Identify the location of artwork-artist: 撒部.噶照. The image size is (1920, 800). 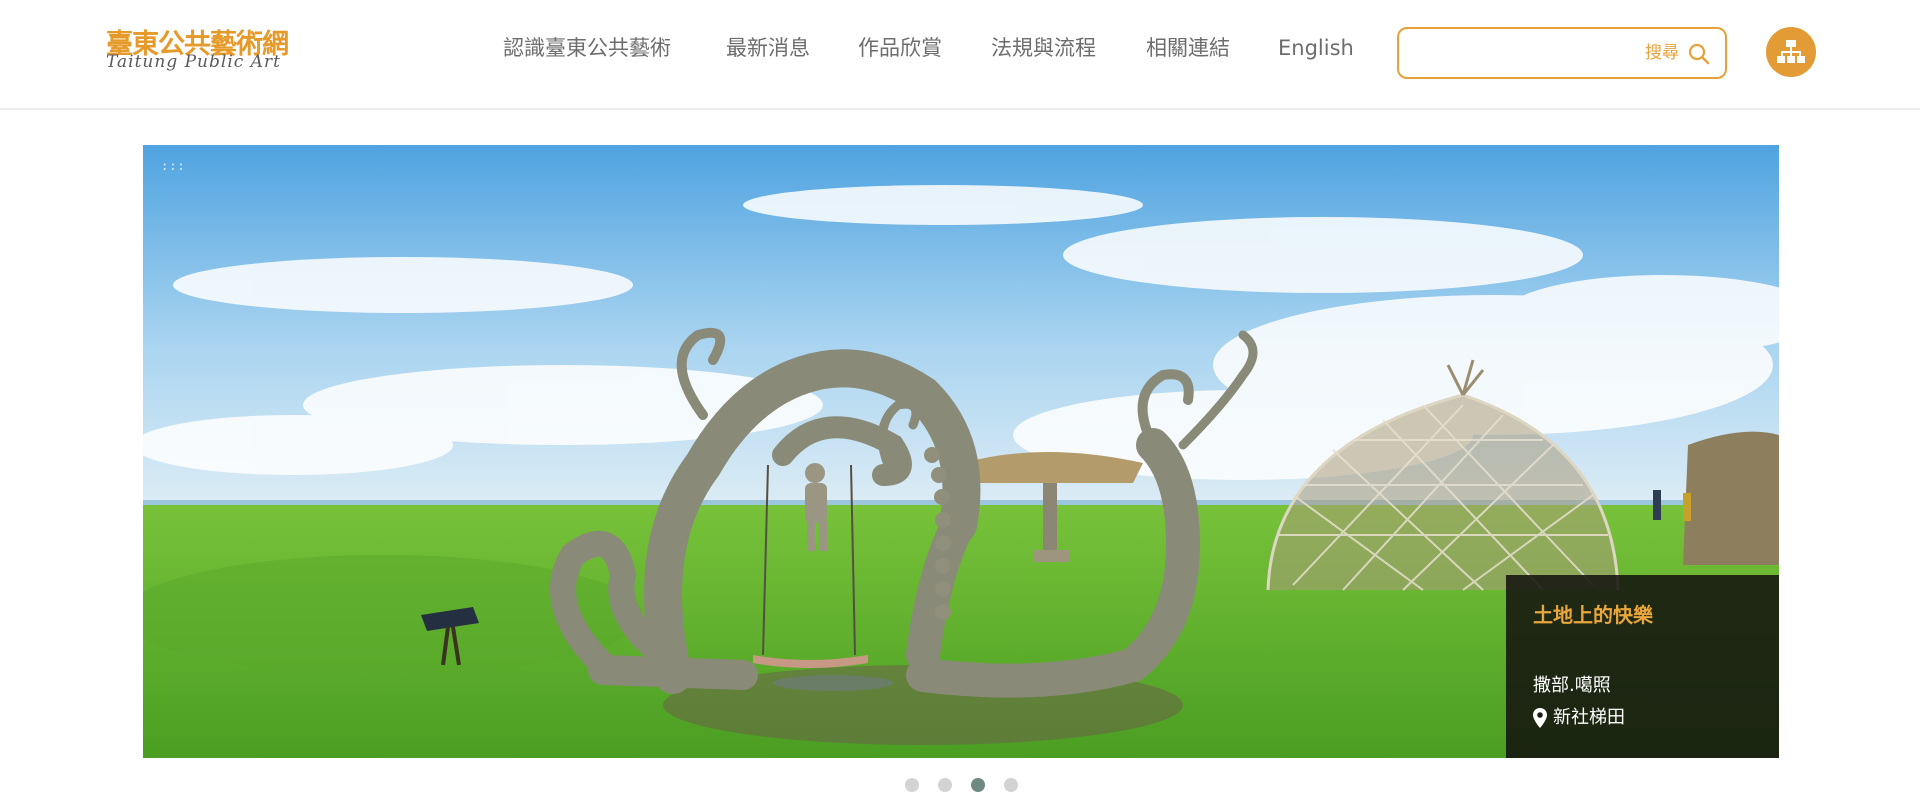
(1572, 685).